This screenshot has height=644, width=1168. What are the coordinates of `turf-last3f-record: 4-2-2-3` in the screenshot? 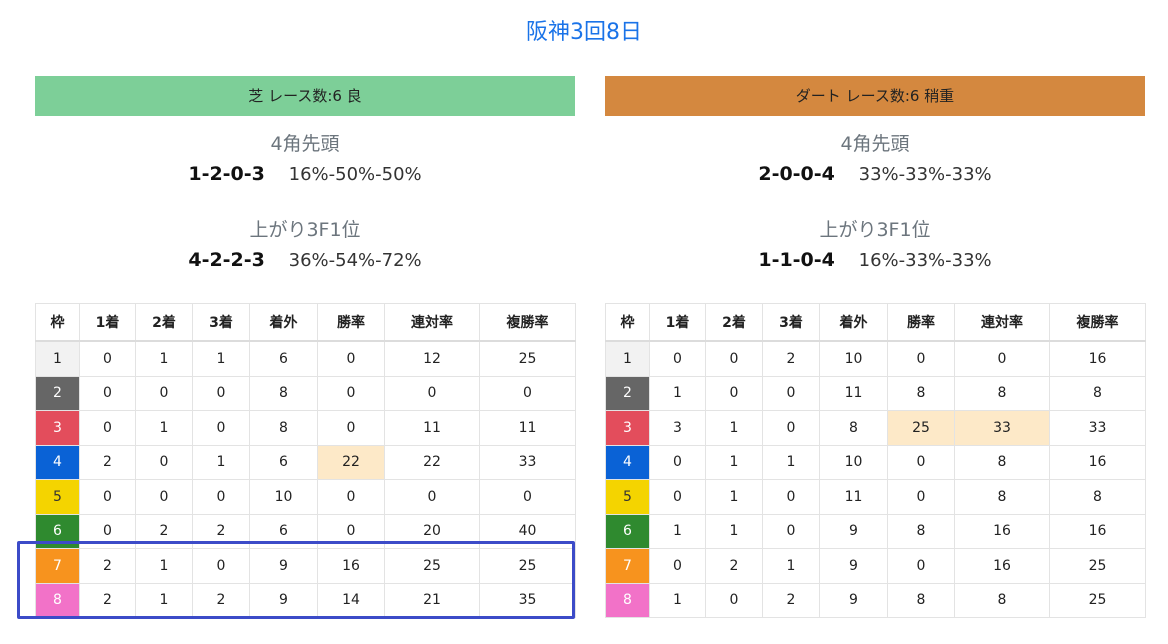 It's located at (226, 260).